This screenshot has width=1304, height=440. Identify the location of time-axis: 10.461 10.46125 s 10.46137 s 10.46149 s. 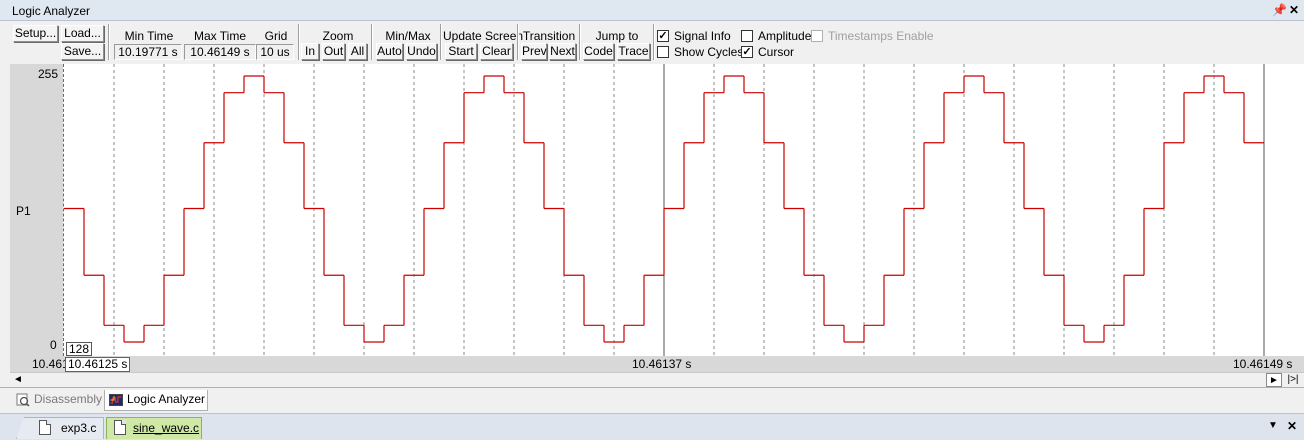
(657, 364).